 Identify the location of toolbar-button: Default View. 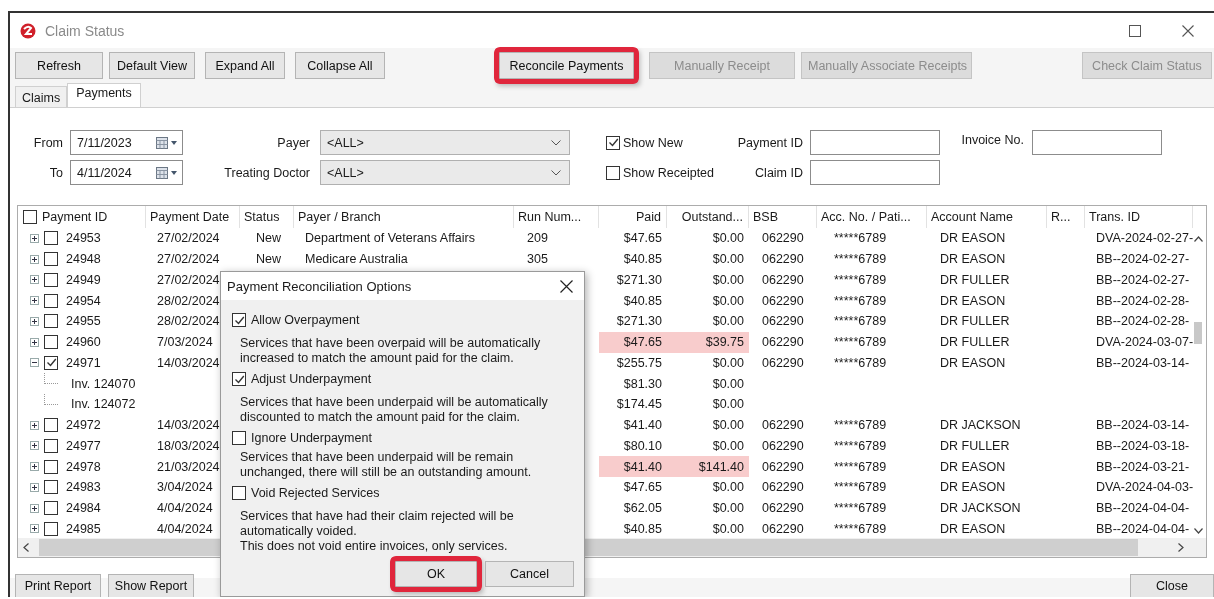
(152, 65).